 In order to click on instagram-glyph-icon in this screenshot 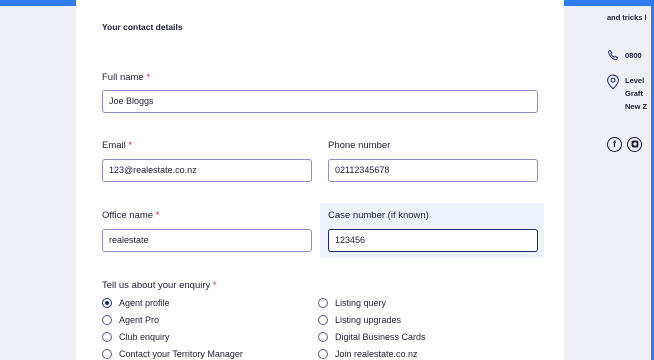, I will do `click(634, 144)`.